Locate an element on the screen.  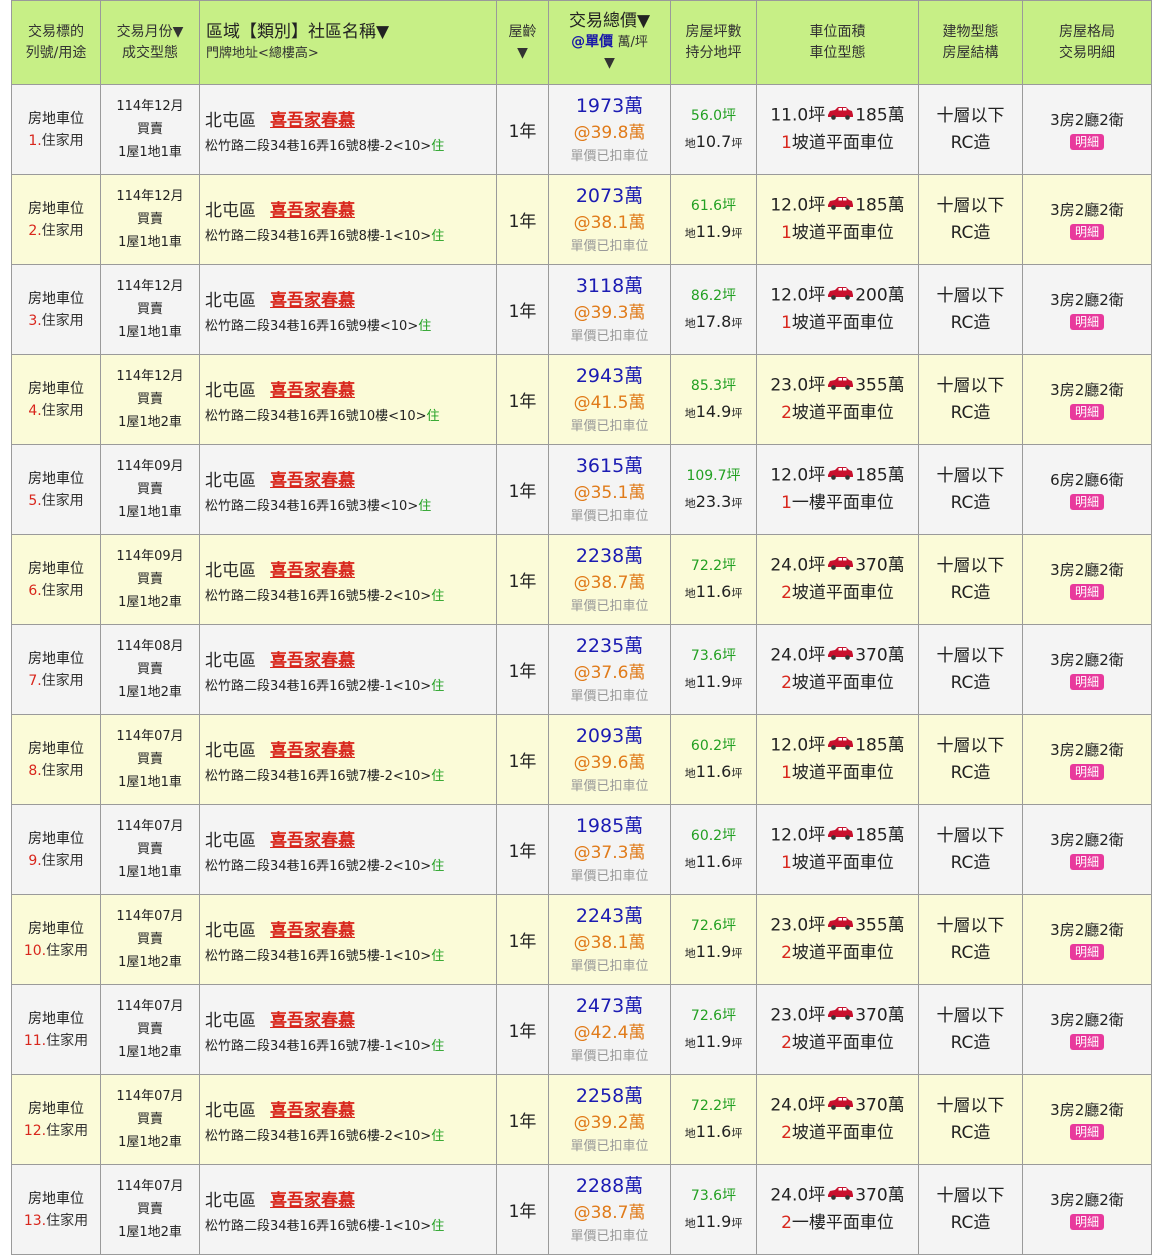
header-building: 建物型態 房屋結構 is located at coordinates (970, 42).